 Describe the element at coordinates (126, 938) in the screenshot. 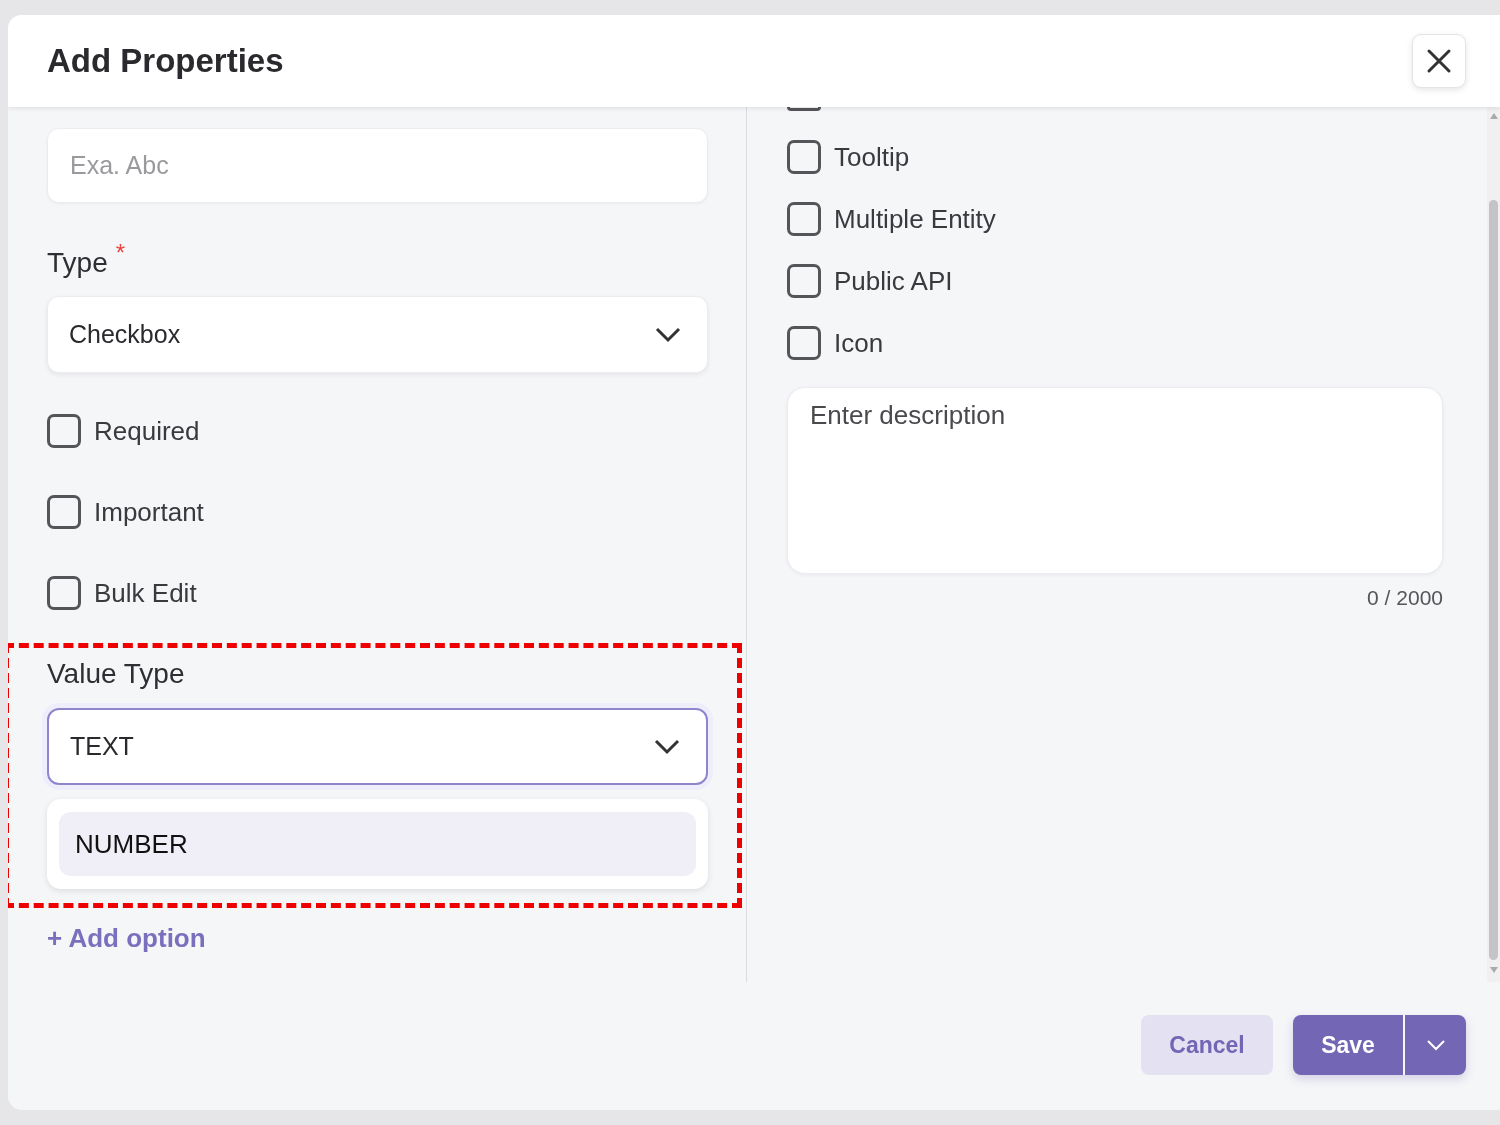

I see `add-option-link: + Add option` at that location.